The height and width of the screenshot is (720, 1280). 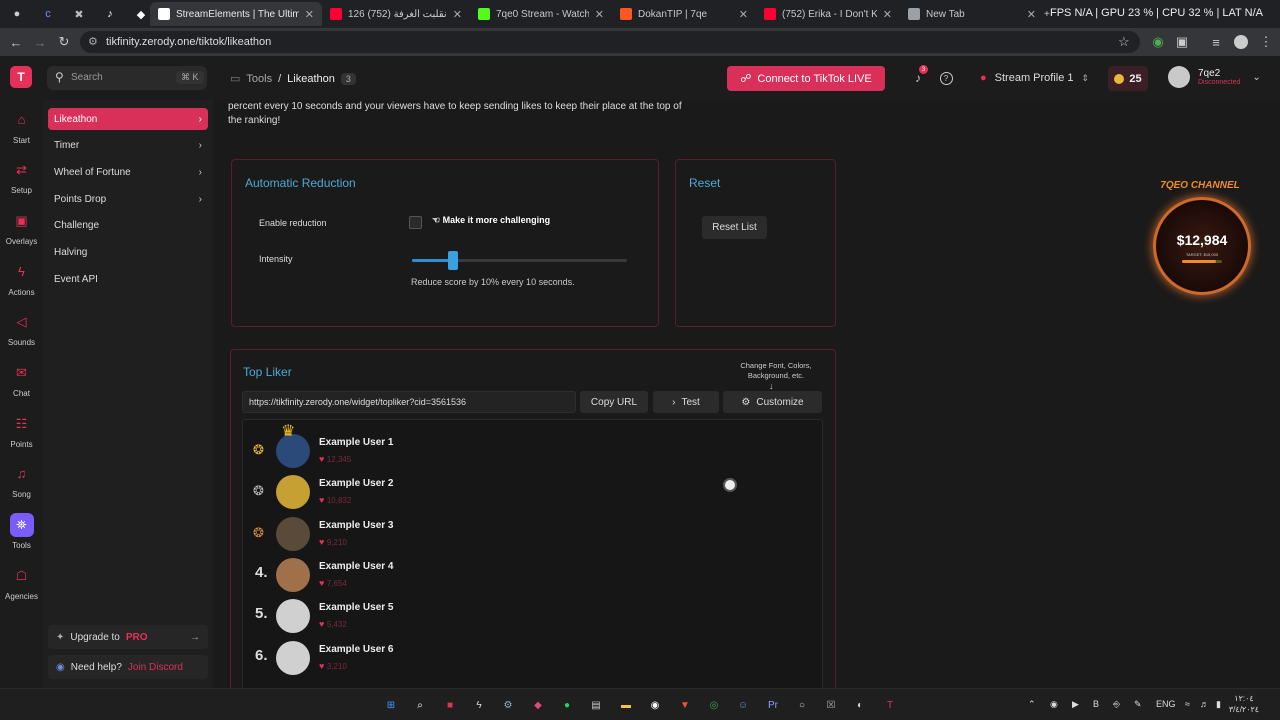 What do you see at coordinates (1216, 42) in the screenshot?
I see `reading-list-icon: ≡` at bounding box center [1216, 42].